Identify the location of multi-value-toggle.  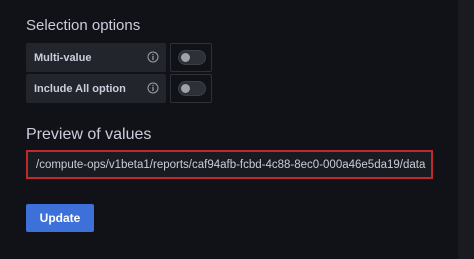
(192, 57).